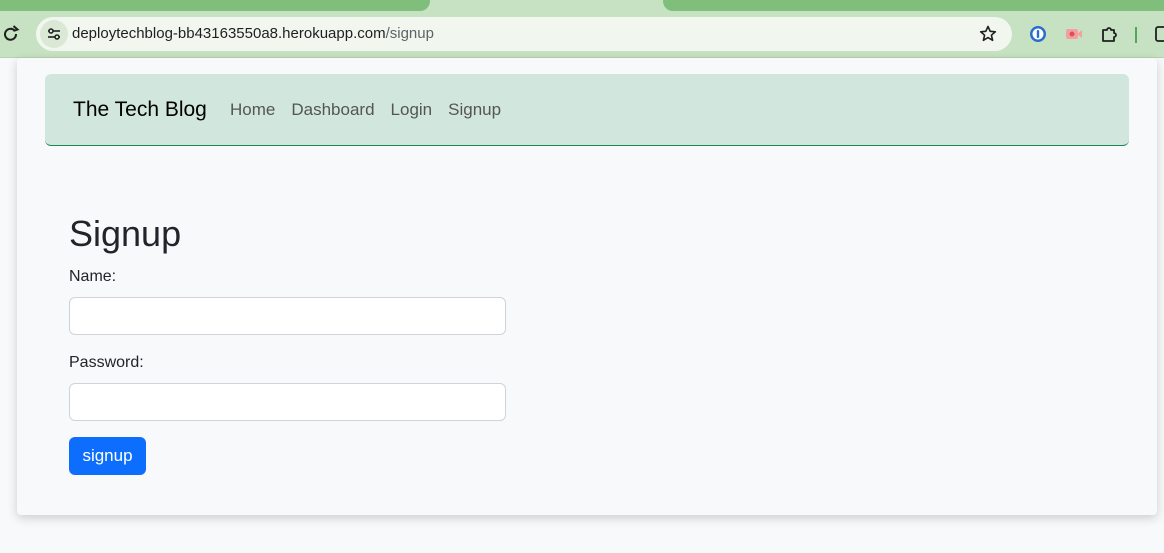 The width and height of the screenshot is (1164, 553). I want to click on url-path: /signup, so click(409, 33).